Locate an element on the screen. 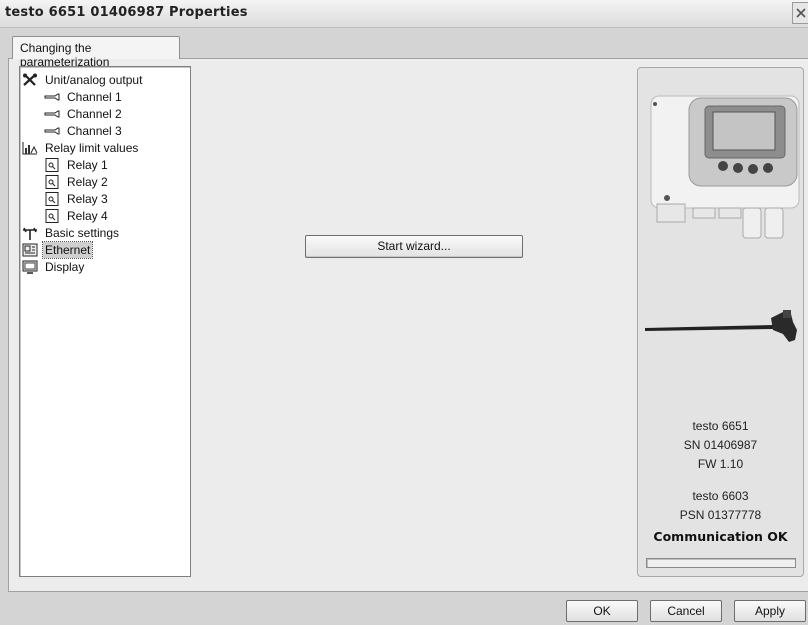 The width and height of the screenshot is (808, 625). tree-item-label: Display is located at coordinates (65, 267).